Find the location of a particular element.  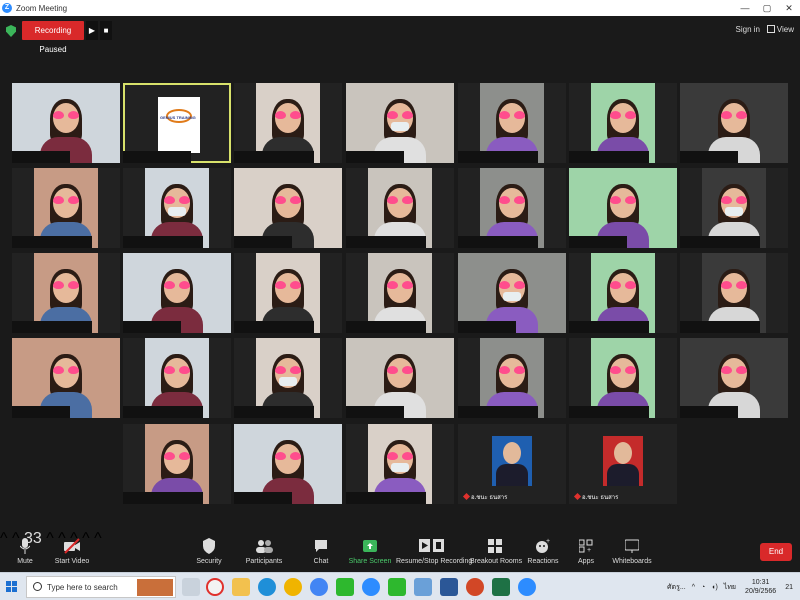

whiteboards-button: Whiteboards is located at coordinates (632, 551).